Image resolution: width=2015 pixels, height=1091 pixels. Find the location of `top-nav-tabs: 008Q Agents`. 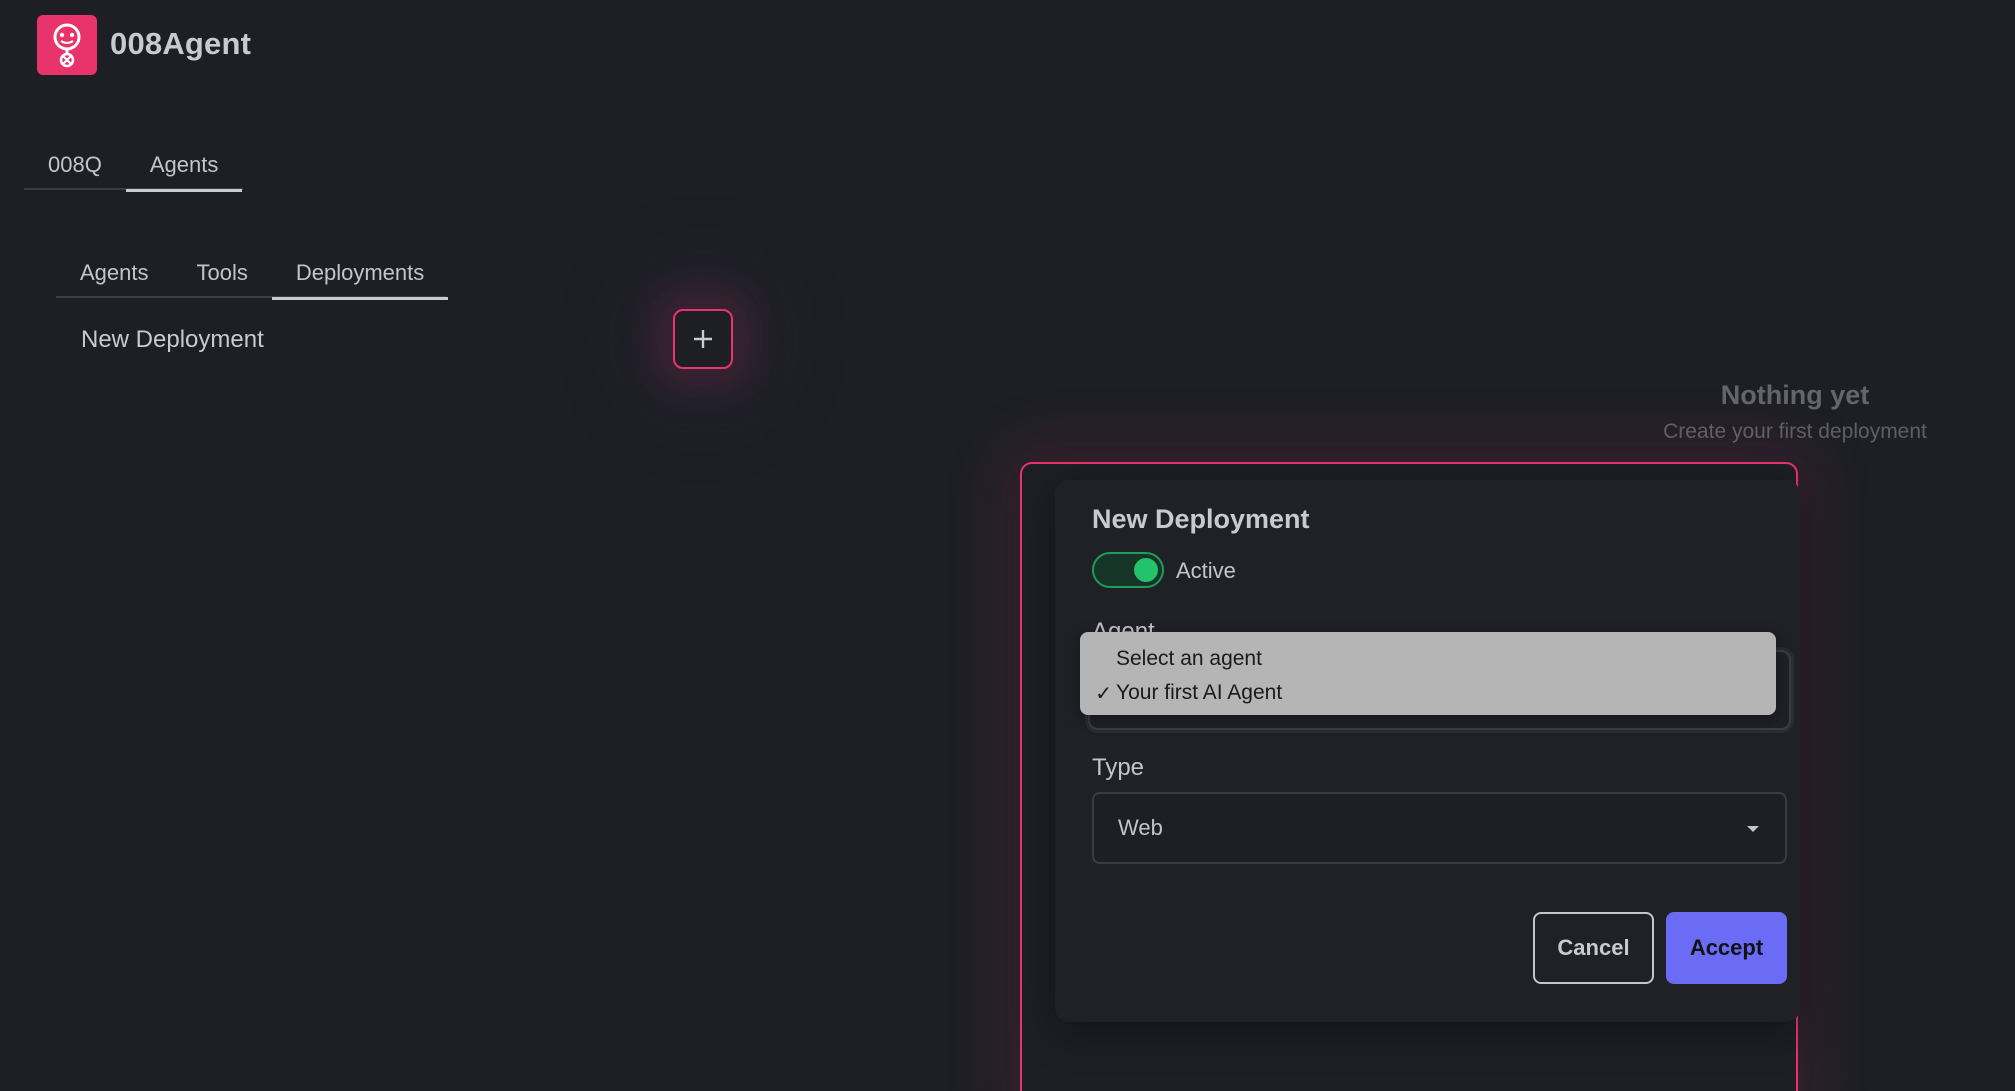

top-nav-tabs: 008Q Agents is located at coordinates (133, 169).